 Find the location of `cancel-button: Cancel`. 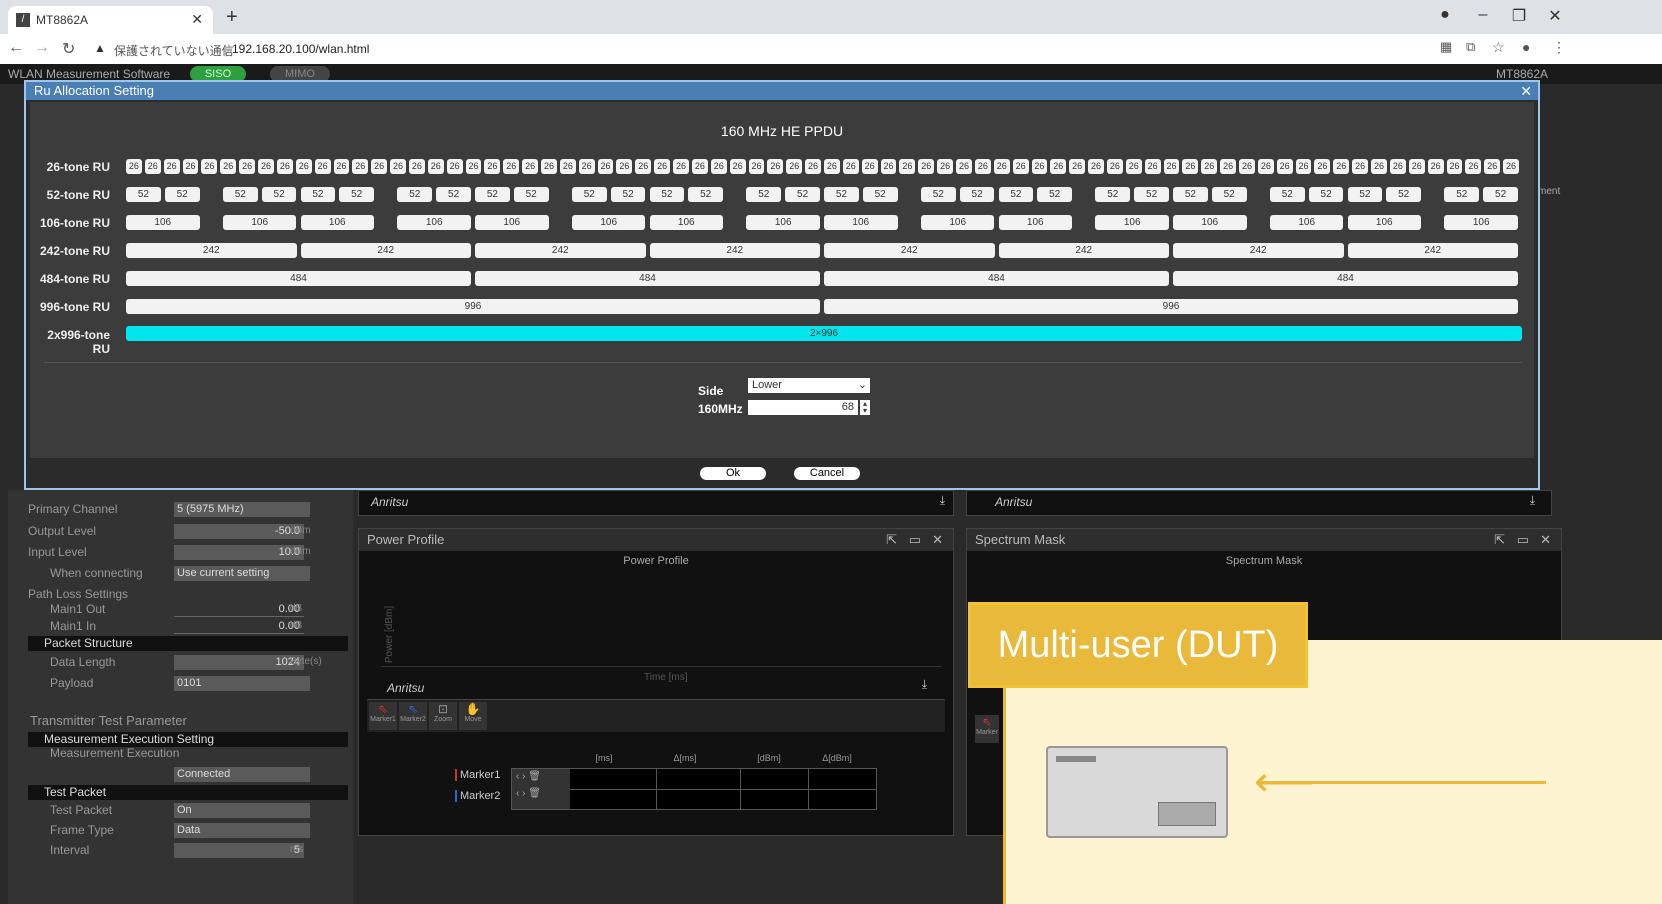

cancel-button: Cancel is located at coordinates (827, 473).